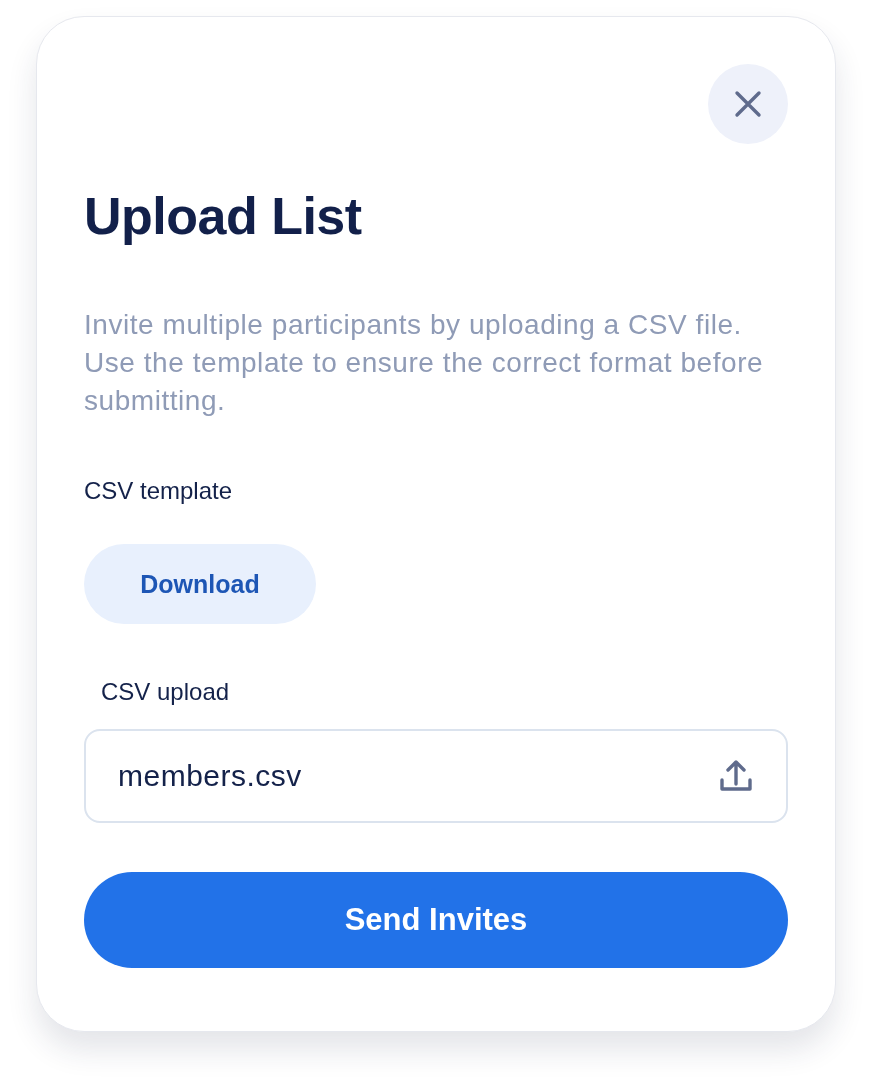 This screenshot has height=1088, width=872. I want to click on download-button: Download, so click(200, 584).